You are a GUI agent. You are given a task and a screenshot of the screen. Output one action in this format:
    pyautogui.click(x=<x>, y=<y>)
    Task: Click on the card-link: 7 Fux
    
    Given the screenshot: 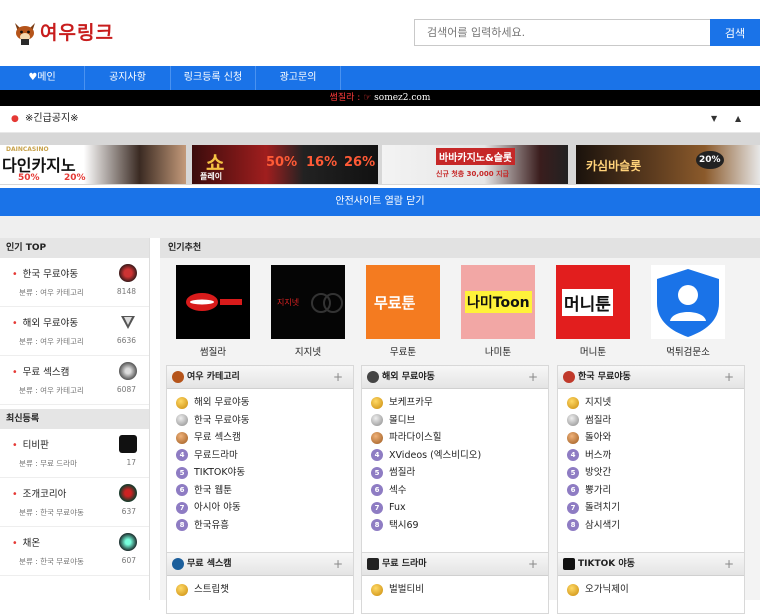 What is the action you would take?
    pyautogui.click(x=455, y=508)
    